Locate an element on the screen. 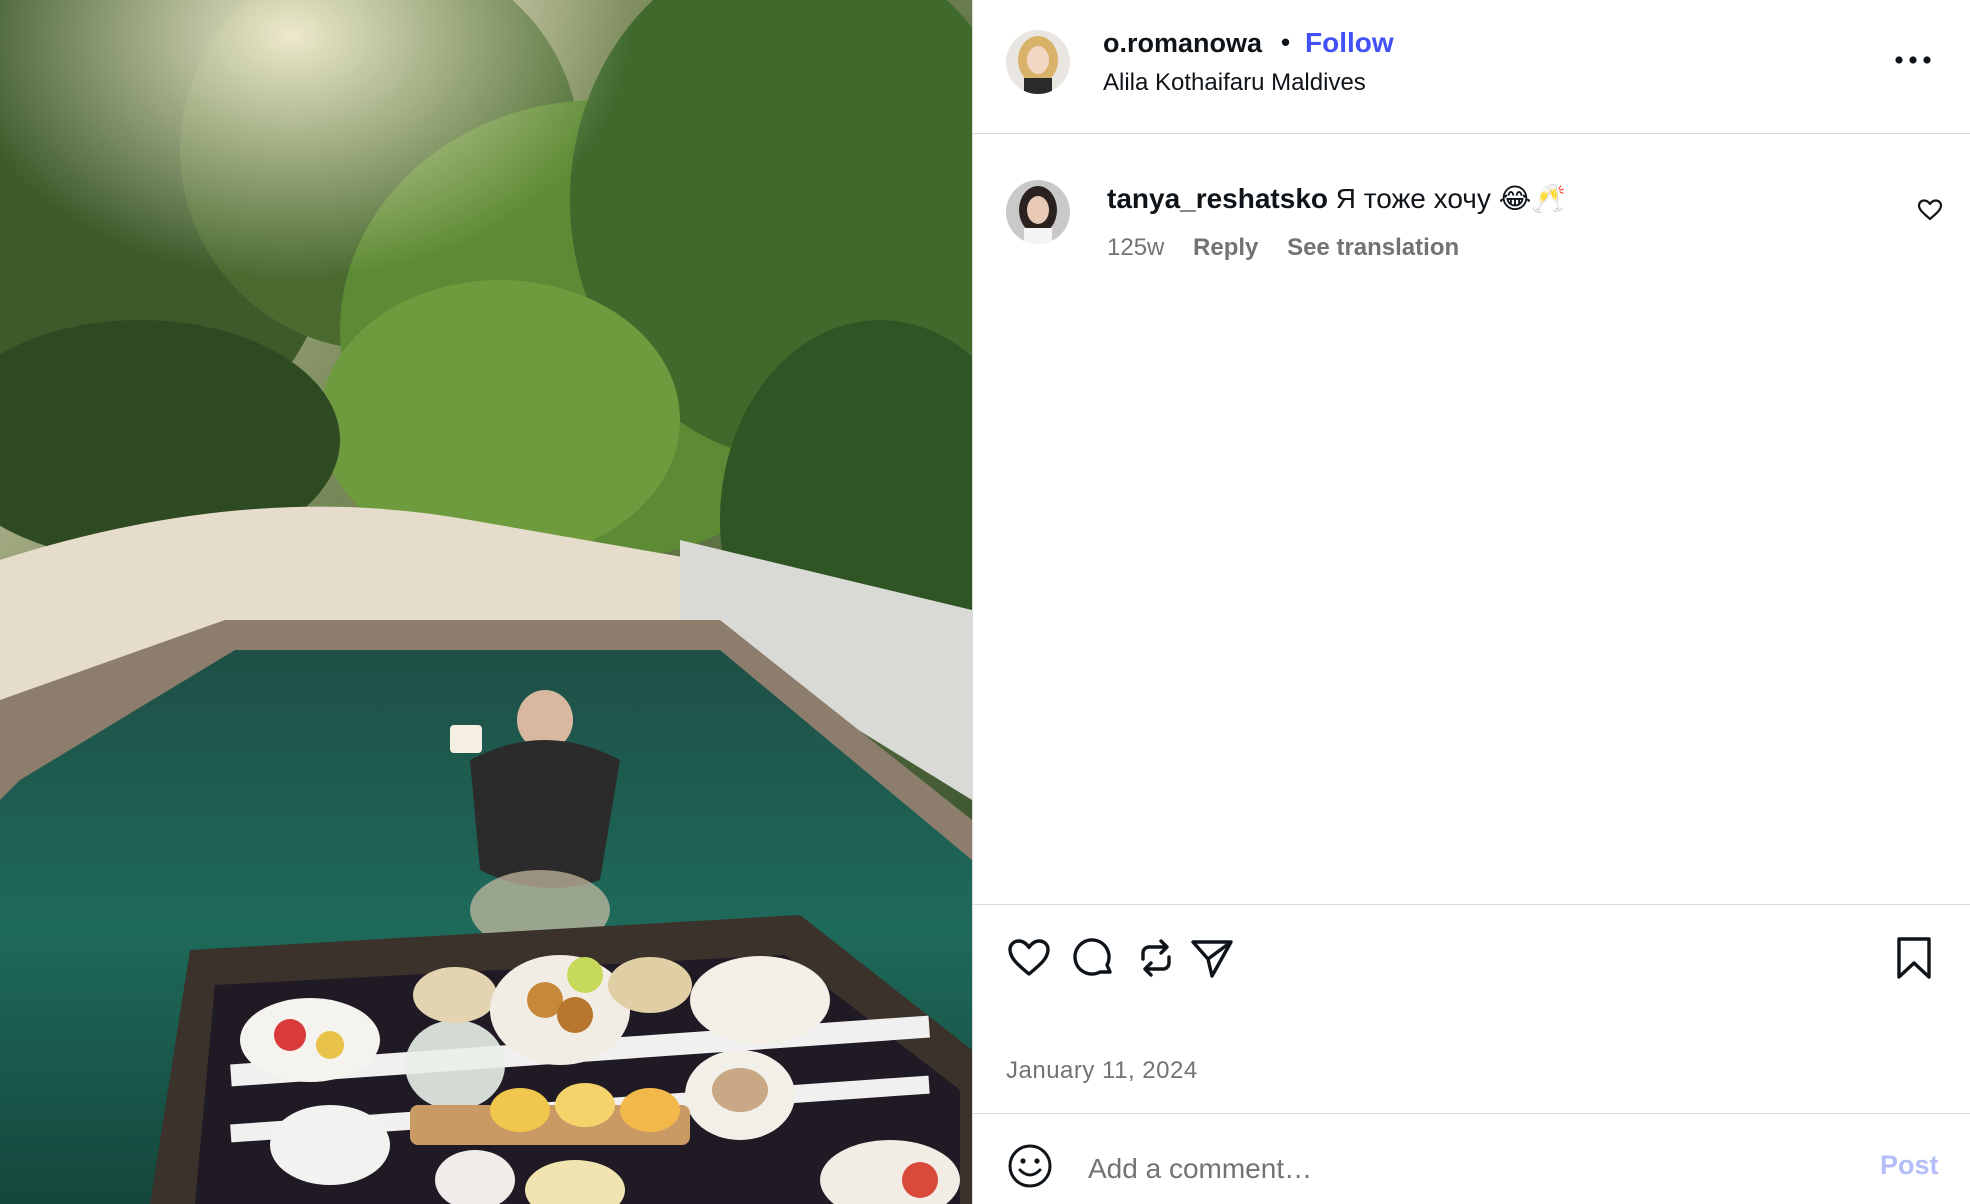 This screenshot has height=1204, width=1970. see-translation-button: See translation is located at coordinates (1373, 247).